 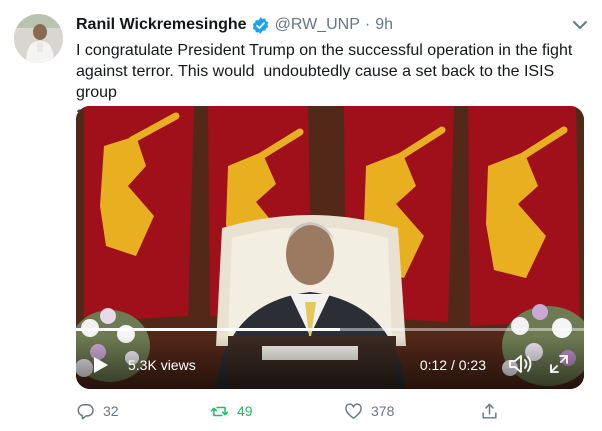 What do you see at coordinates (384, 25) in the screenshot?
I see `tweet-timestamp: 9h` at bounding box center [384, 25].